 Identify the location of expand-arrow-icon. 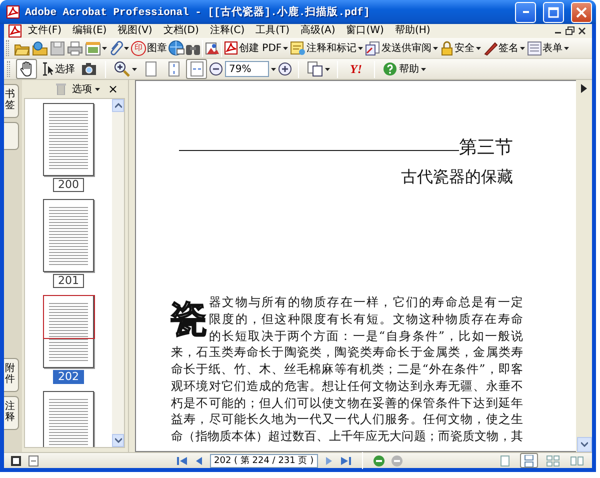
(584, 88).